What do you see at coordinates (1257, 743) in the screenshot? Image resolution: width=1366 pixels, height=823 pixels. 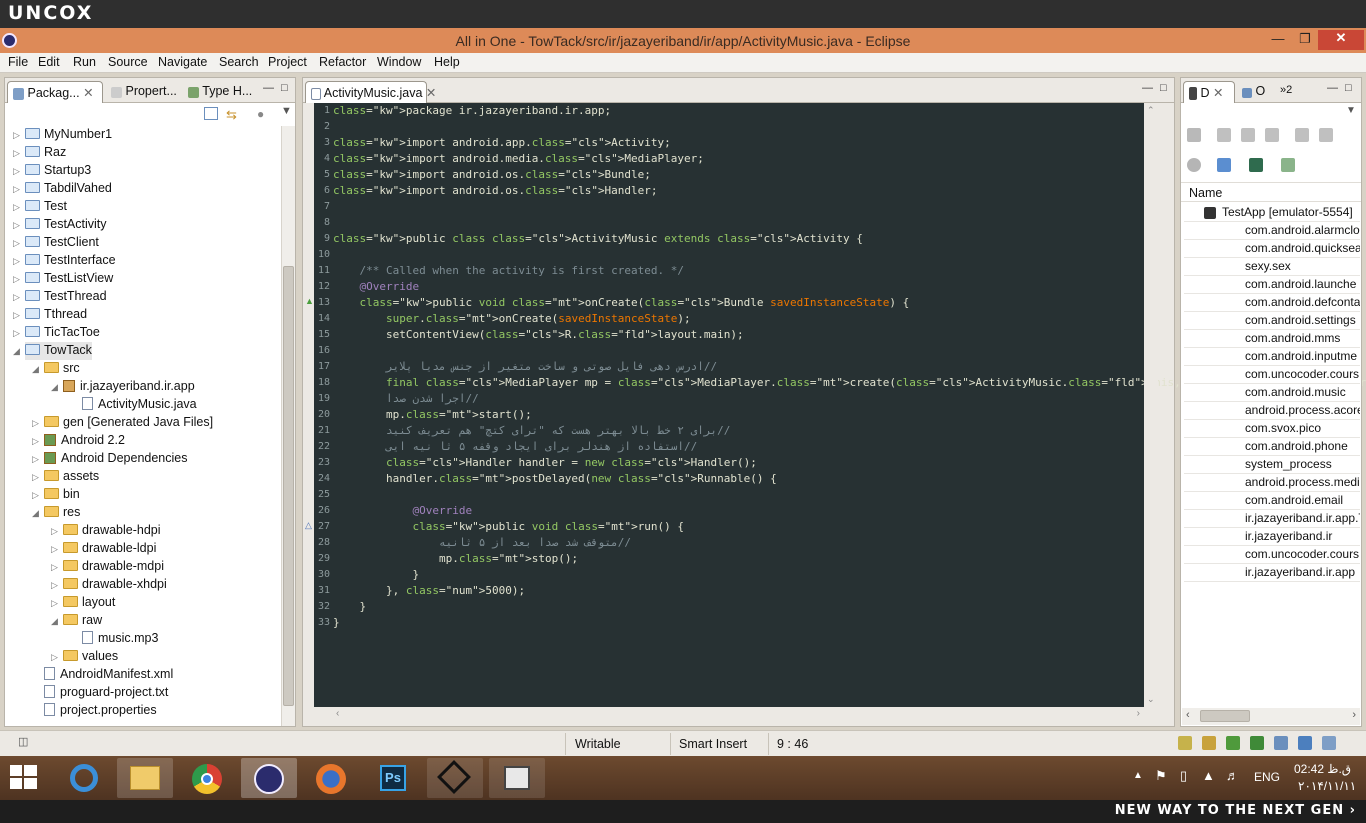 I see `android-icon` at bounding box center [1257, 743].